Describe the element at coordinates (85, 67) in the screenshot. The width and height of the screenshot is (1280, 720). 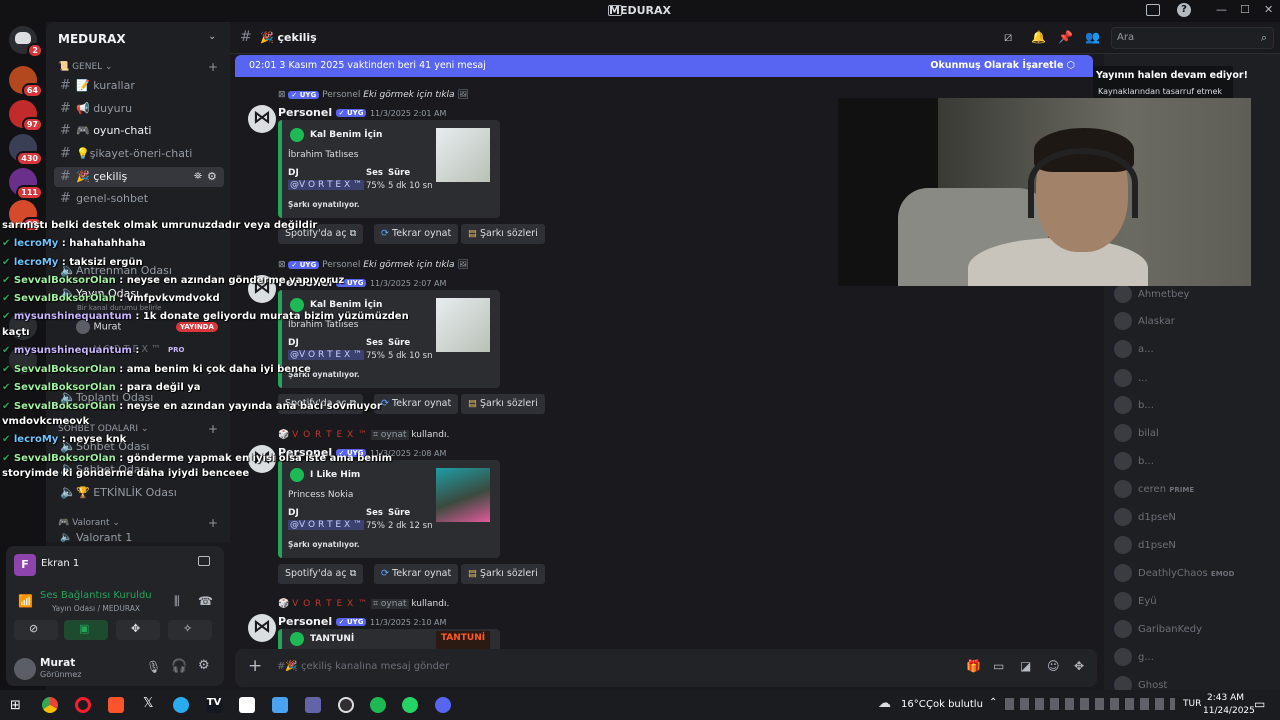
I see `category-genel: 📜 GENEL ⌄` at that location.